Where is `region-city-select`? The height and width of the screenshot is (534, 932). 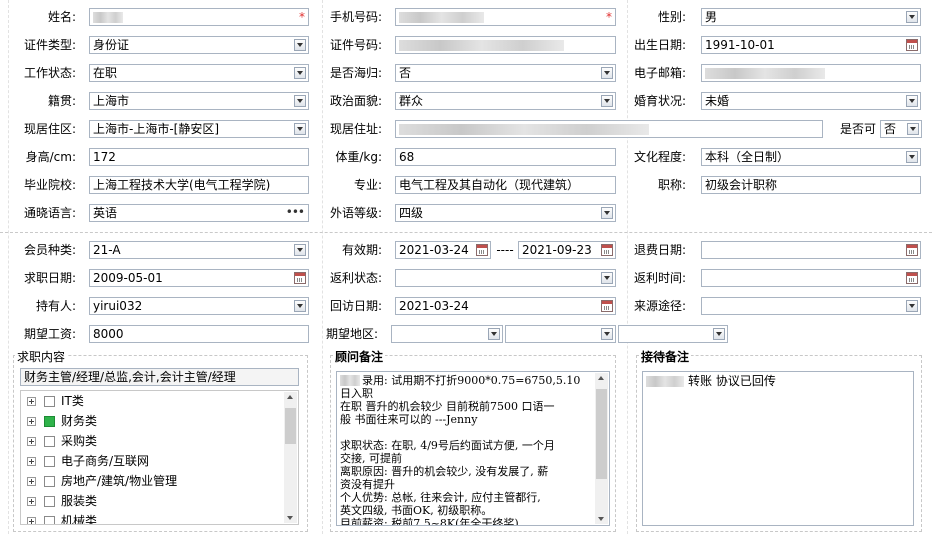 region-city-select is located at coordinates (560, 334).